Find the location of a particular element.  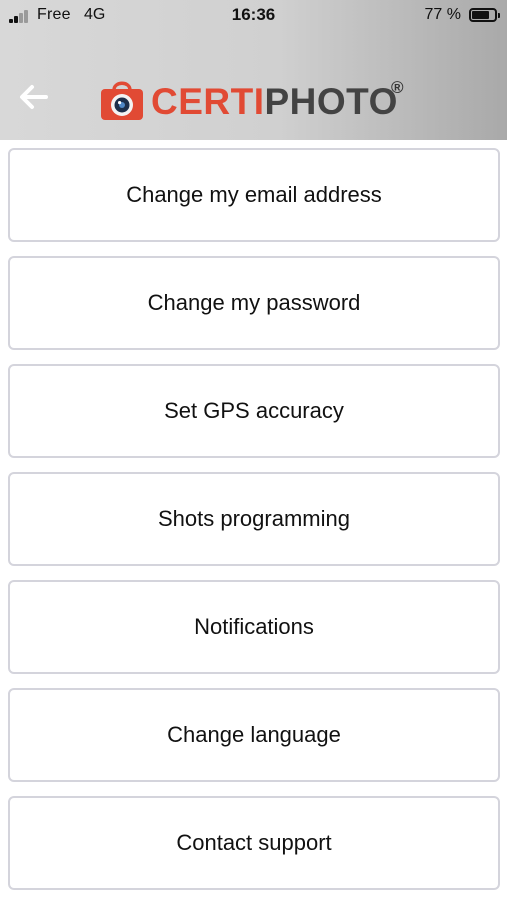

battery-level is located at coordinates (480, 15).